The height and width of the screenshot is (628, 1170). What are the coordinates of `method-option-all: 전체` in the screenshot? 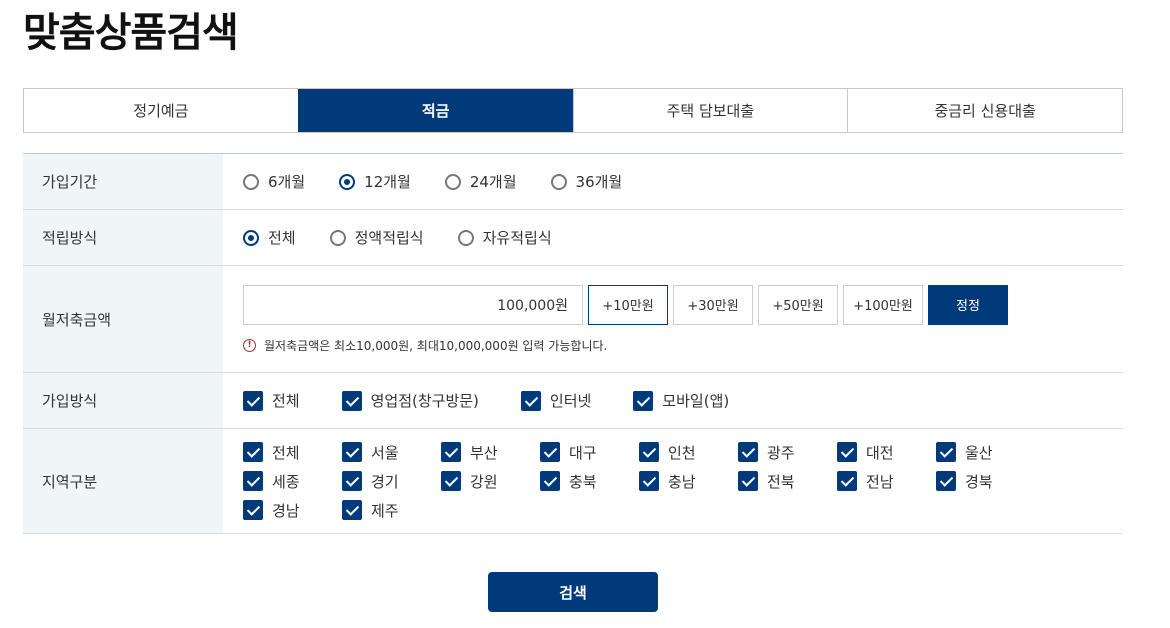 It's located at (269, 237).